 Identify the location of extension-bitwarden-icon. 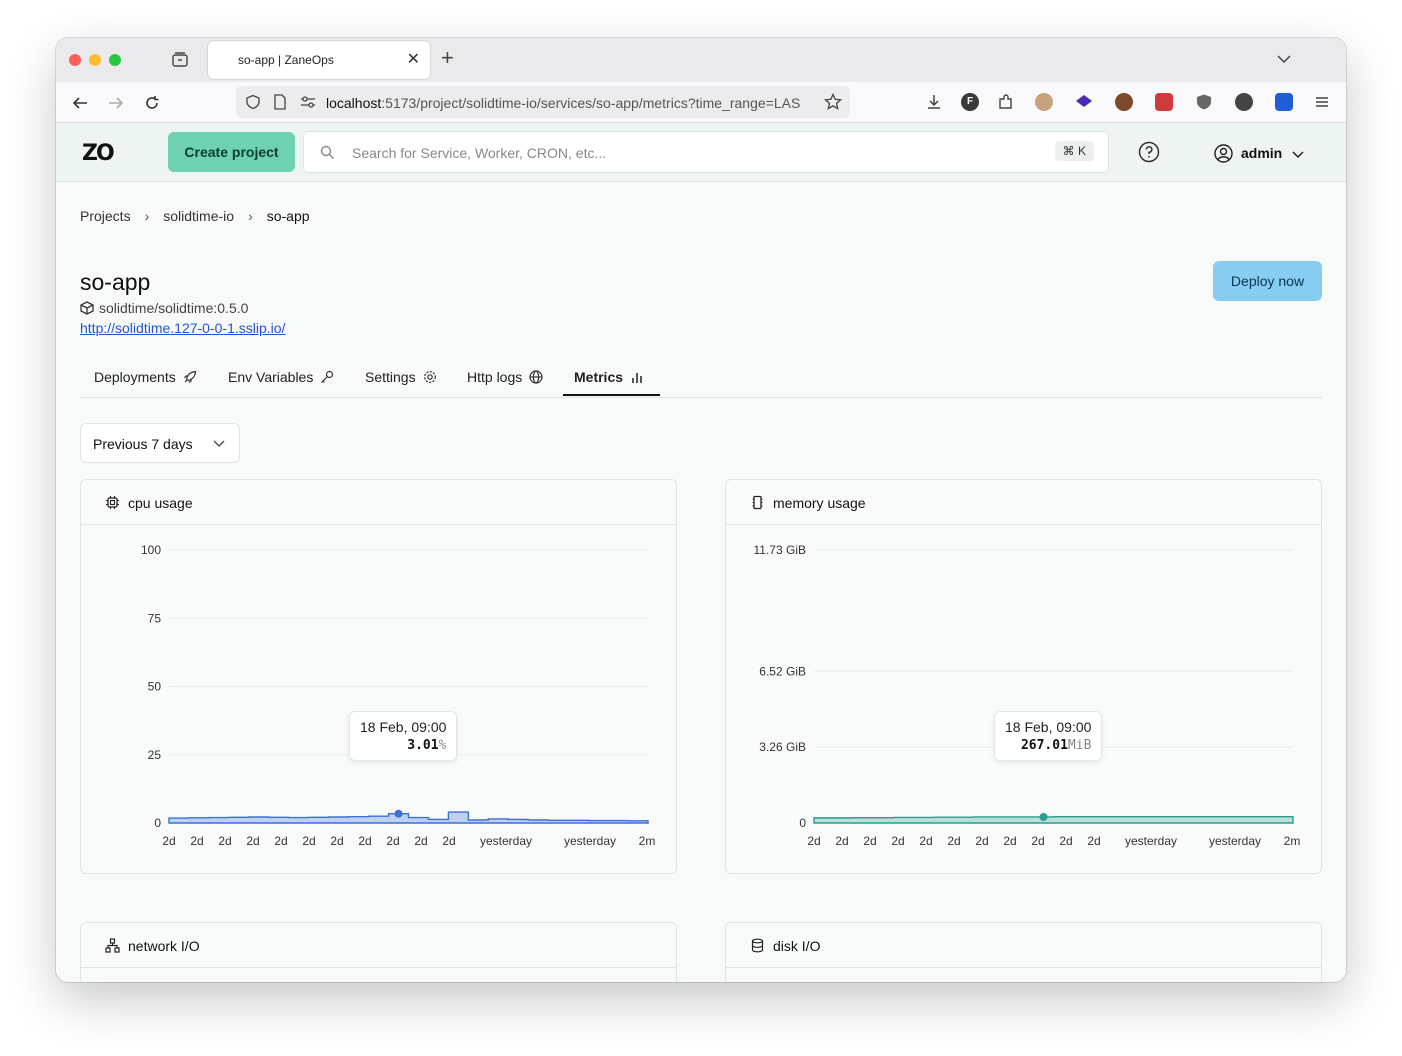
(1284, 102).